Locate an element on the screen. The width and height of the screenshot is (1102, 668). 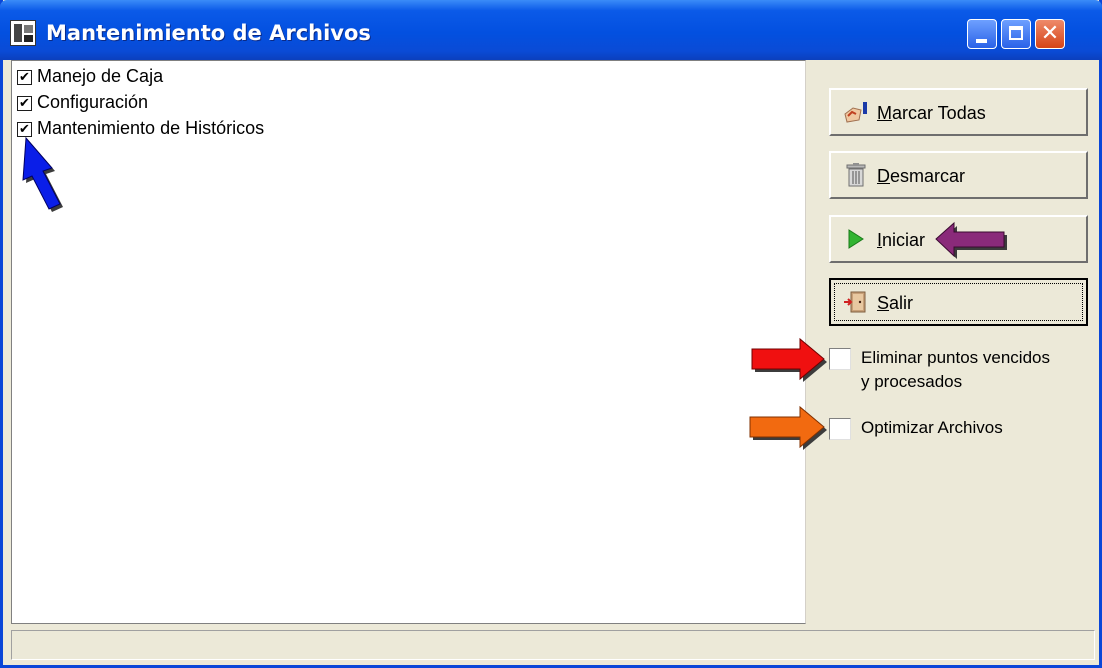
focus-rectangle is located at coordinates (958, 302).